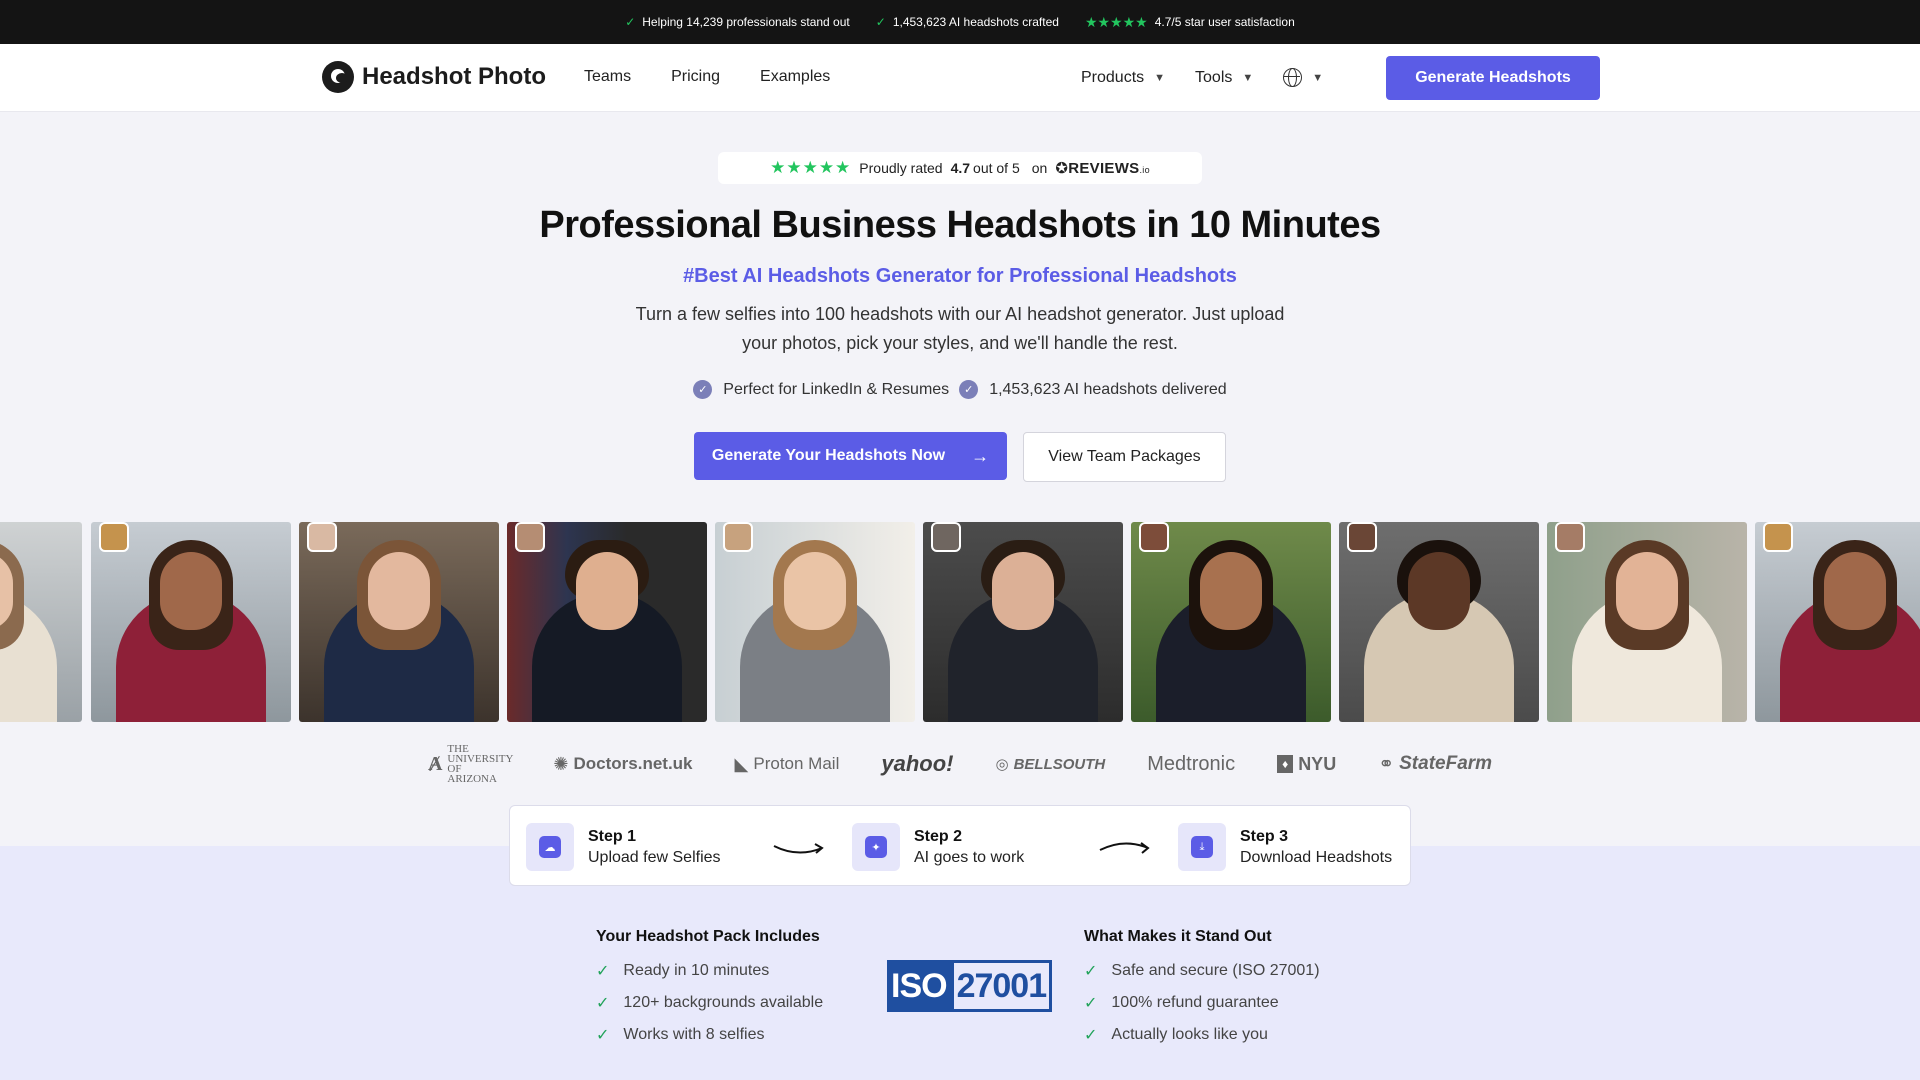 The width and height of the screenshot is (1920, 1080). I want to click on badge-delivered: ✓ 1,453,623 AI headshots delivered, so click(1093, 389).